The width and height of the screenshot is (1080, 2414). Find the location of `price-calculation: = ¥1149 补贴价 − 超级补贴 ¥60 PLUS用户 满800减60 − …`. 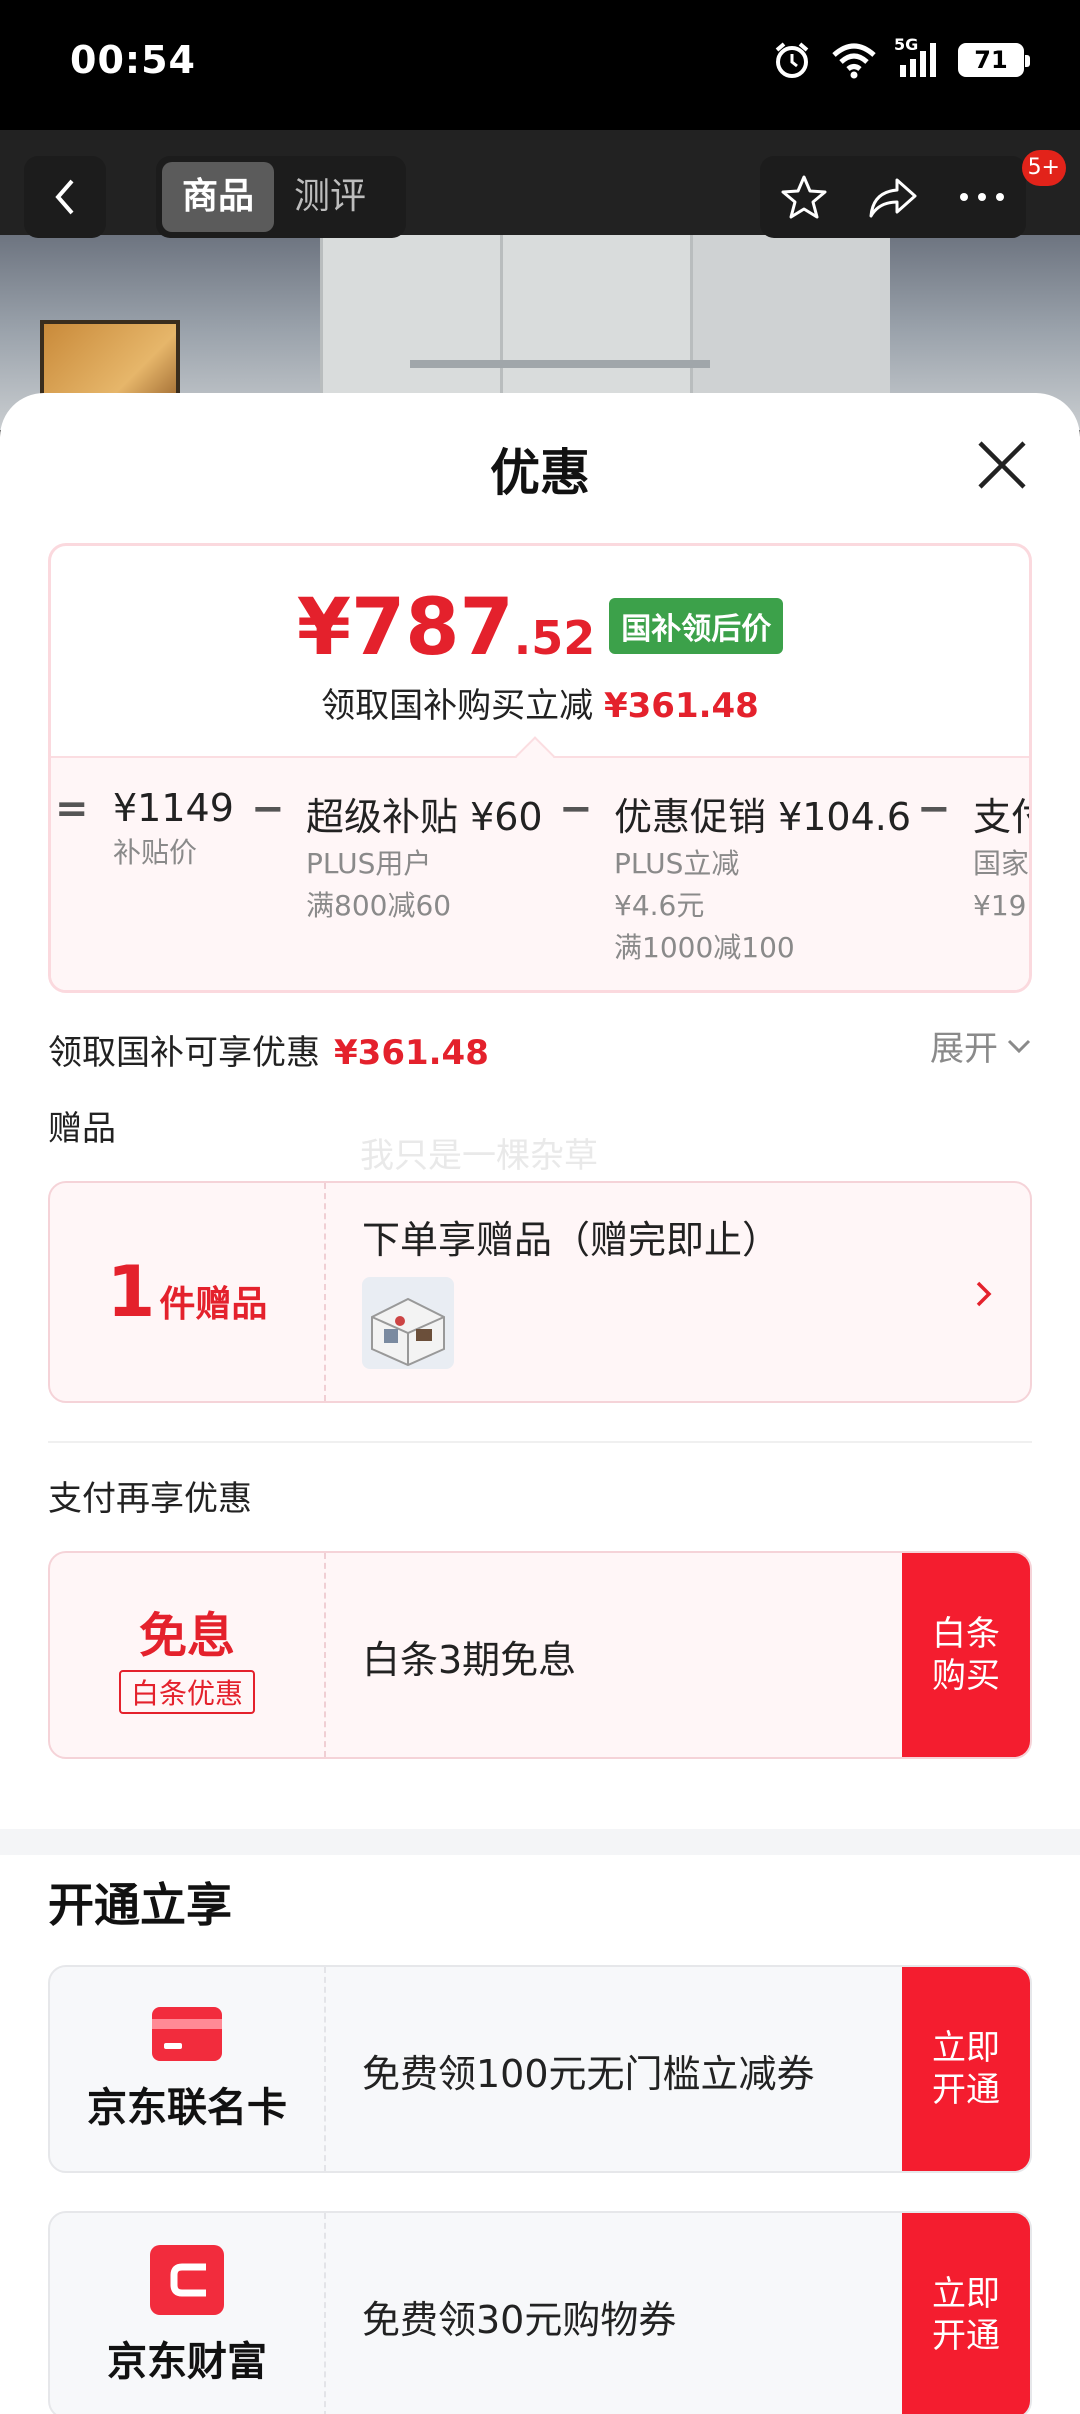

price-calculation: = ¥1149 补贴价 − 超级补贴 ¥60 PLUS用户 满800减60 − … is located at coordinates (540, 873).